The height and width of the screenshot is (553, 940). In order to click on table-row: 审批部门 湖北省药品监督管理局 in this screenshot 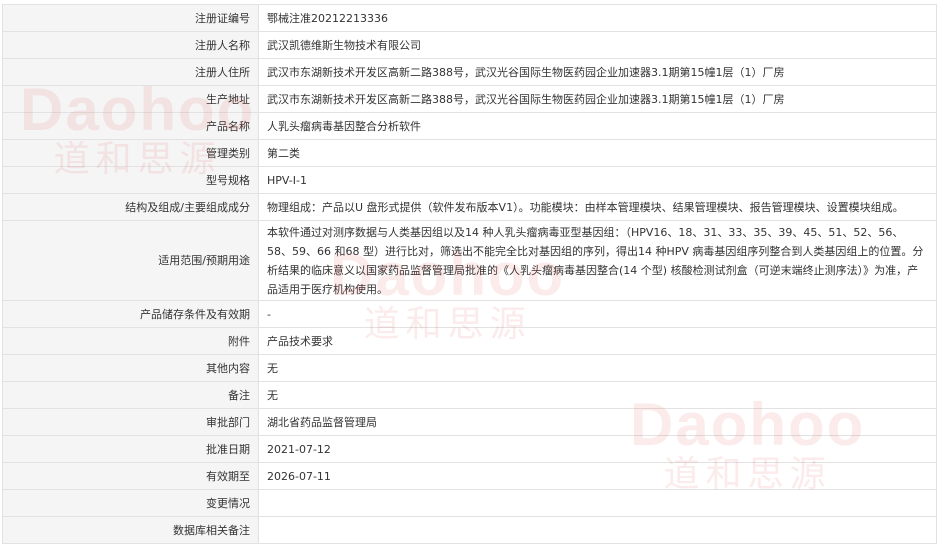, I will do `click(469, 422)`.